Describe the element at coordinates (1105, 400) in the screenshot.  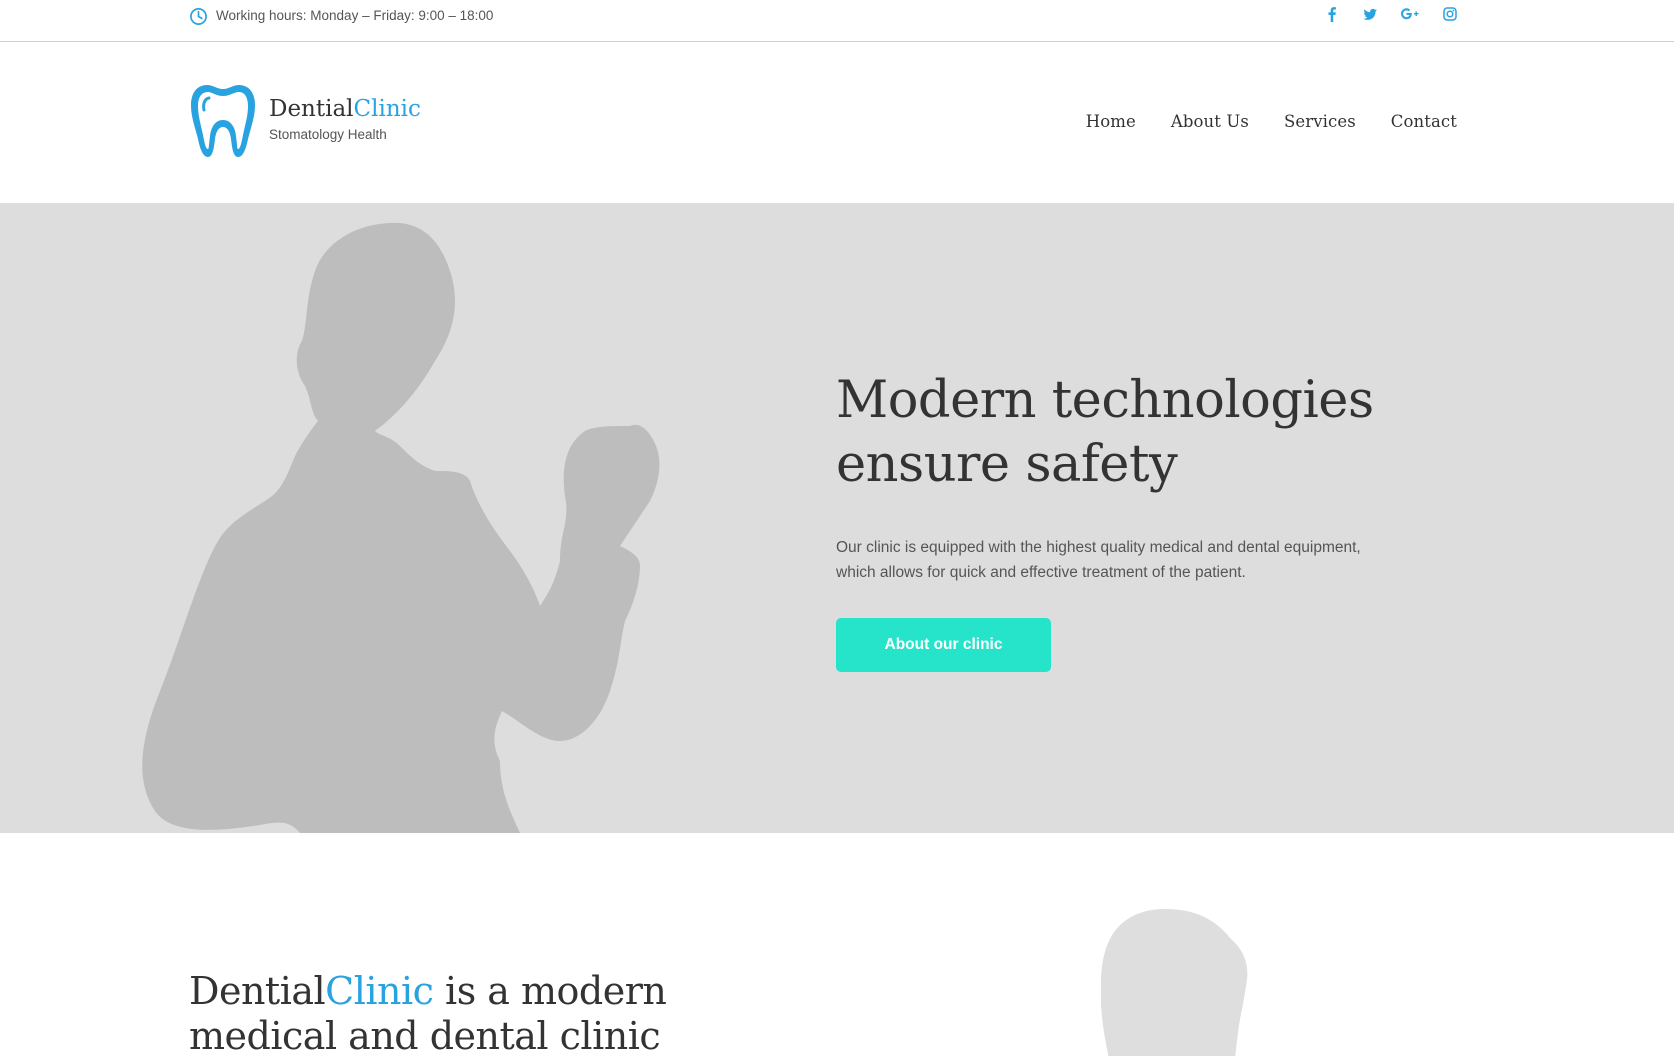
I see `hero-title-line1: Modern technologies` at that location.